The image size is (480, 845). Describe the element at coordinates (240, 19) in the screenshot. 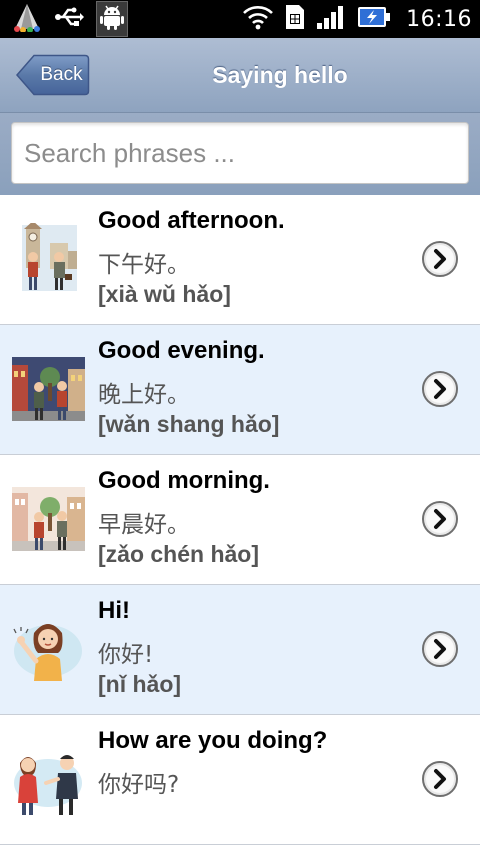

I see `status-bar: 16:16` at that location.